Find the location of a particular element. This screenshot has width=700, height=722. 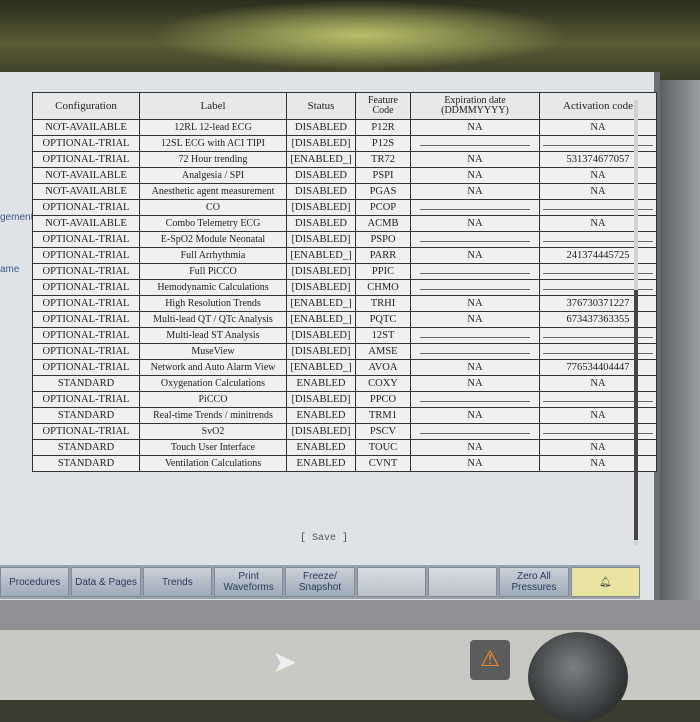

table-row: OPTIONAL-TRIAL PiCCO [DISABLED] PPCO is located at coordinates (344, 399).